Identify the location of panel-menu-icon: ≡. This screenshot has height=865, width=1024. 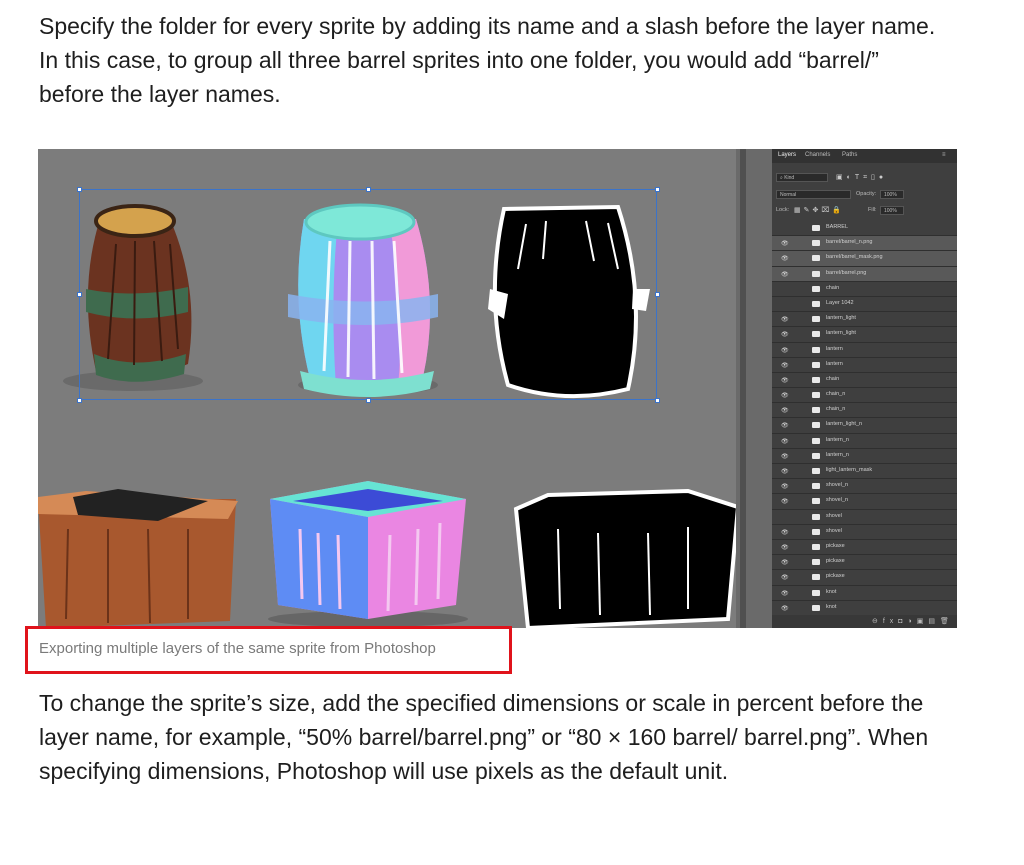
(944, 155).